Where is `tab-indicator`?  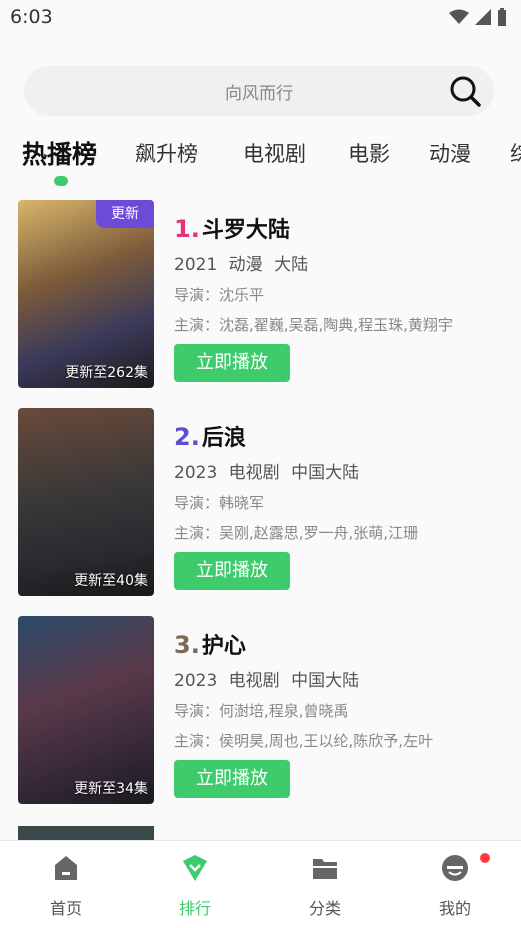 tab-indicator is located at coordinates (61, 181).